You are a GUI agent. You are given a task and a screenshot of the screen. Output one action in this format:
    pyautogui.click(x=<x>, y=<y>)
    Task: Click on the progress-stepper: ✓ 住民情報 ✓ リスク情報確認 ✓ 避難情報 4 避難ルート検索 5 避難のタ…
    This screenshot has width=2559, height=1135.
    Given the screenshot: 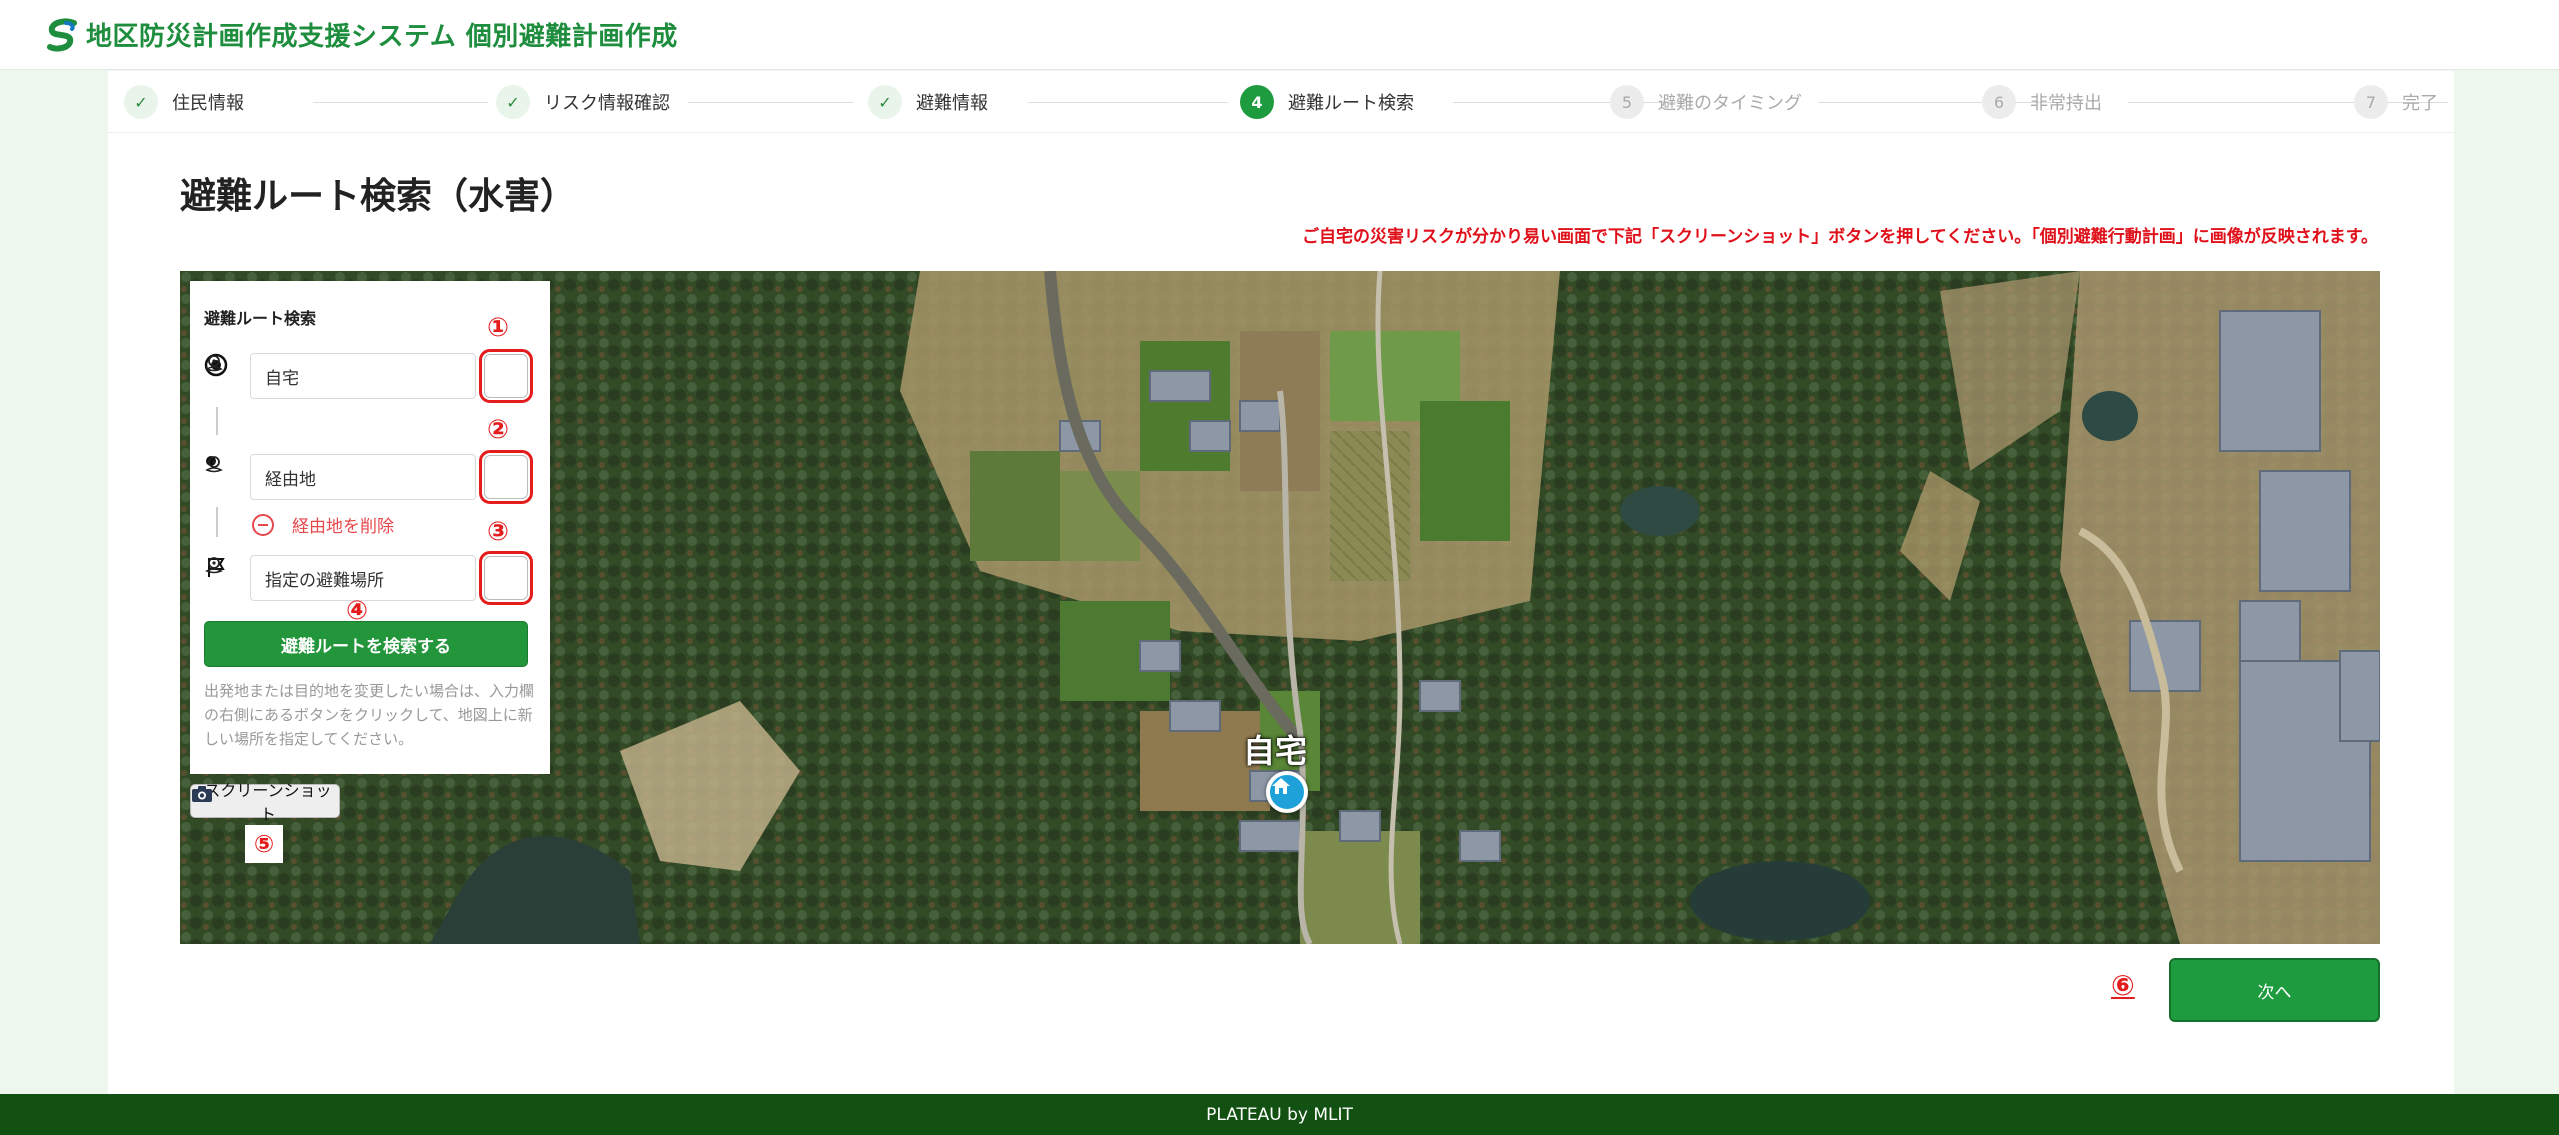 What is the action you would take?
    pyautogui.click(x=1281, y=102)
    